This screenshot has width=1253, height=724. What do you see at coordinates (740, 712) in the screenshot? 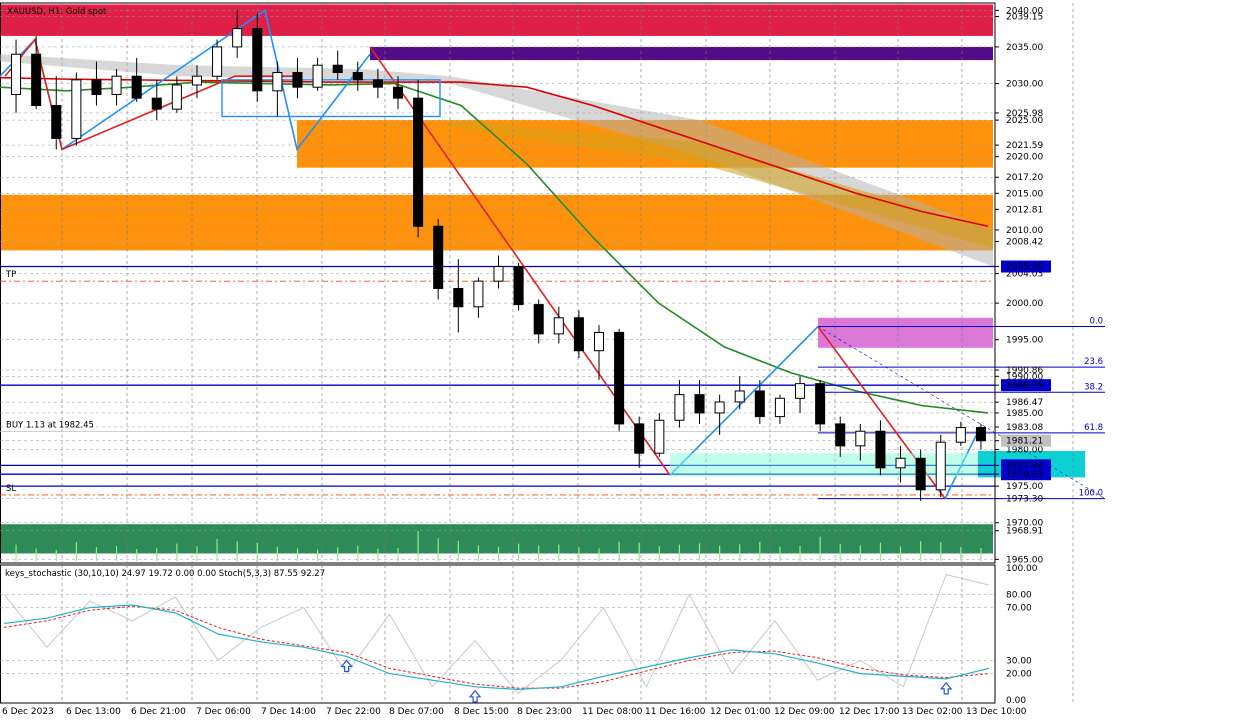
I see `x-tick-label: 12 Dec 01:00` at bounding box center [740, 712].